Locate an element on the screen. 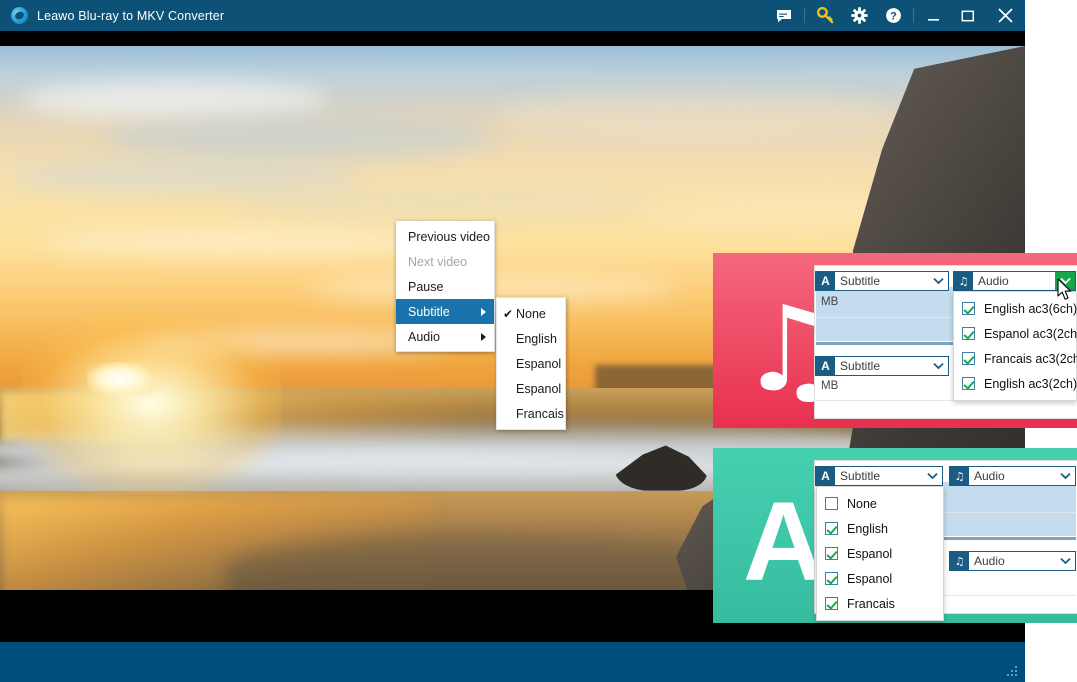 This screenshot has height=682, width=1077. subtitle-option-espanol-1: Espanol is located at coordinates (880, 553).